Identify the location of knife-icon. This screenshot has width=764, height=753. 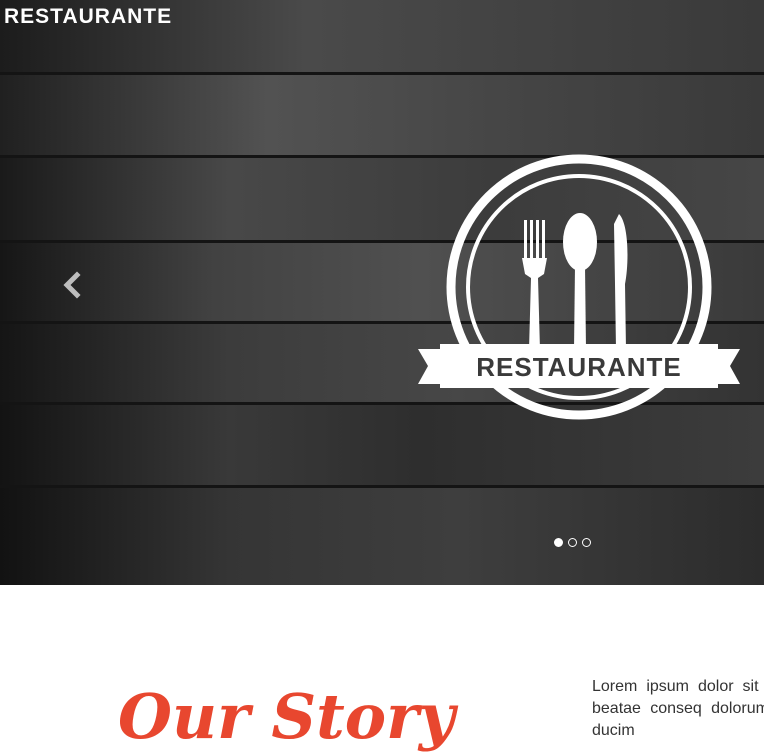
(621, 282).